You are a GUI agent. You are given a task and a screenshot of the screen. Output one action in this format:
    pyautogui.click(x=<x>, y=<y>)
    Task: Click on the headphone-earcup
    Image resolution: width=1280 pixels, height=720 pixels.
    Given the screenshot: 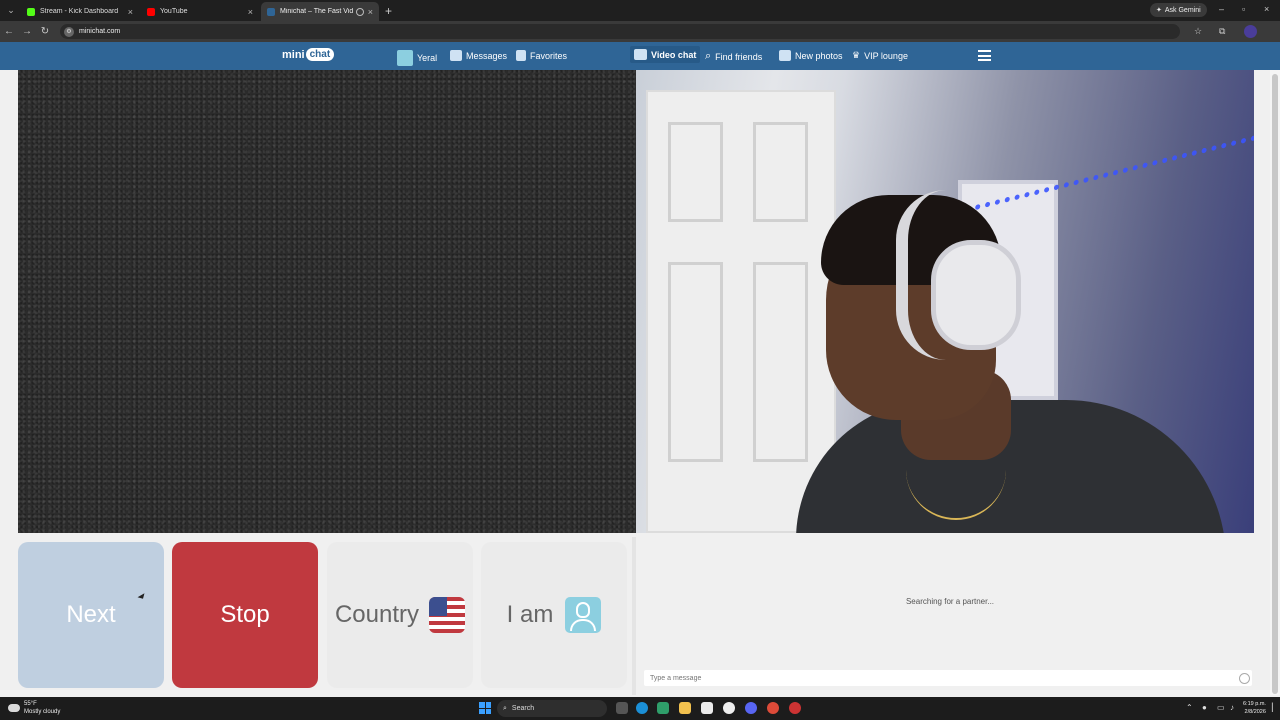 What is the action you would take?
    pyautogui.click(x=976, y=295)
    